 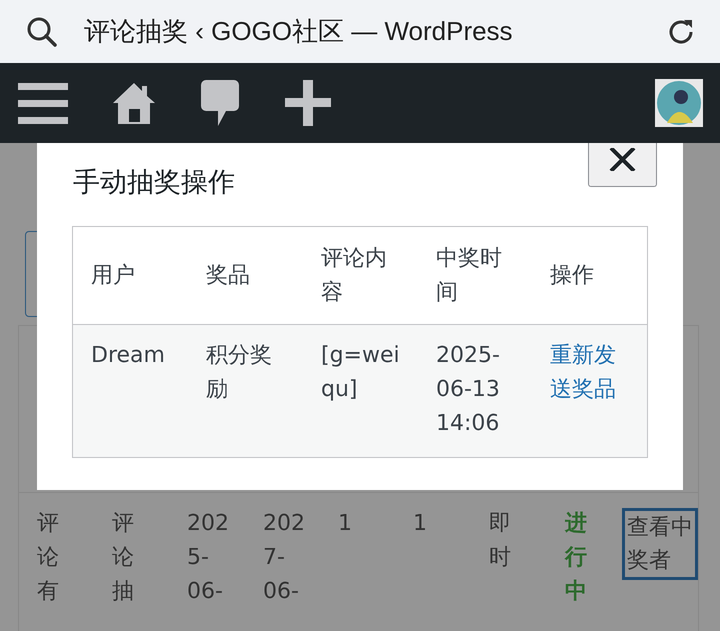 I want to click on view-winners-button: 查看中奖者, so click(x=660, y=544).